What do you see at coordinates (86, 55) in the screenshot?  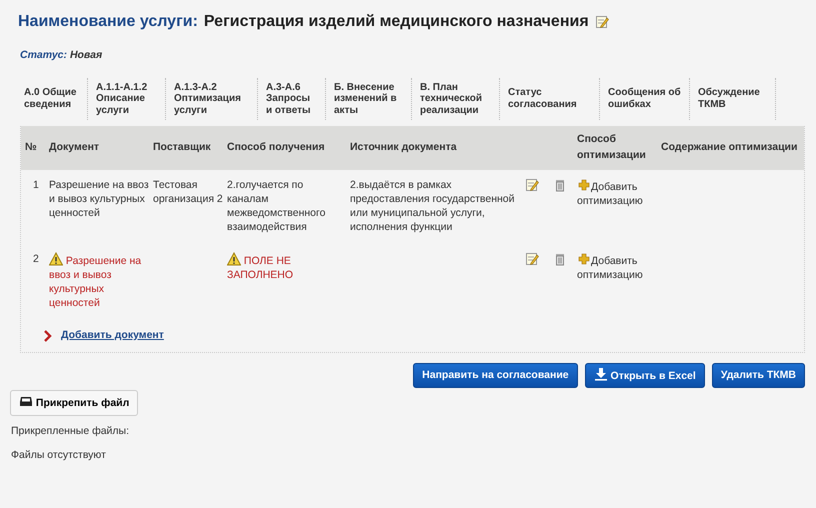 I see `status-value: Новая` at bounding box center [86, 55].